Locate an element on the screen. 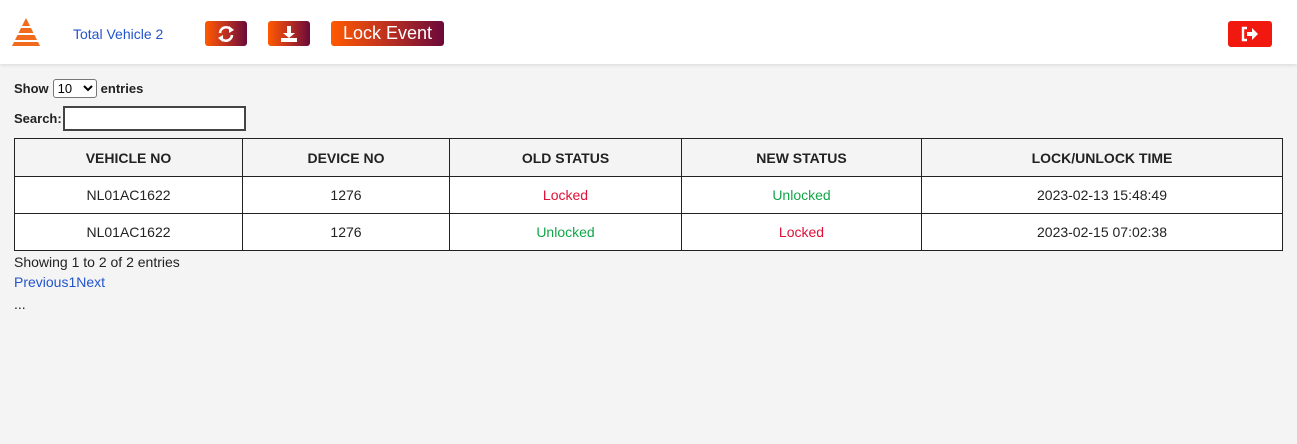  logo-icon is located at coordinates (26, 32).